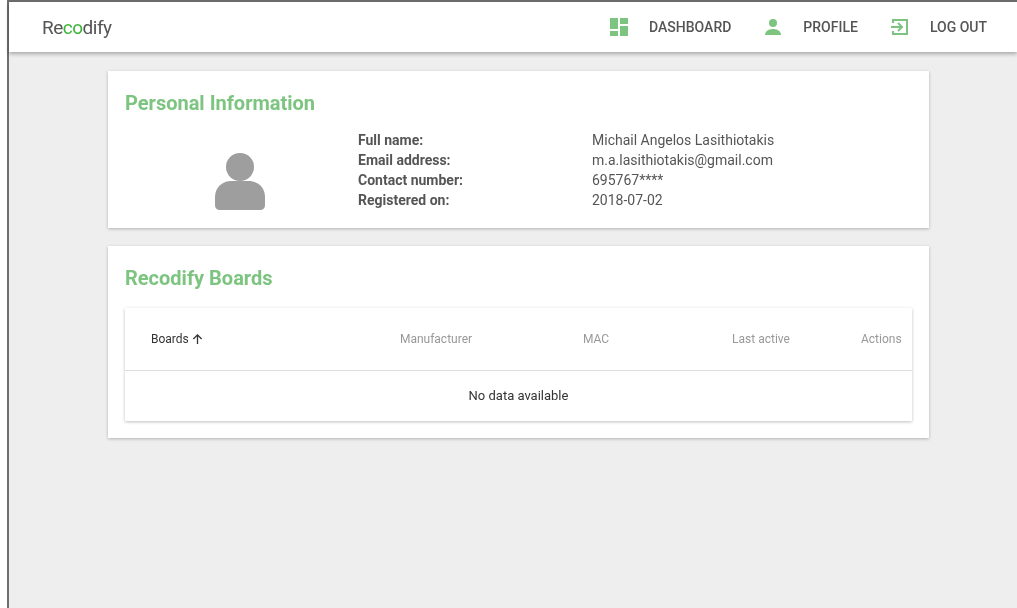 The height and width of the screenshot is (608, 1017). Describe the element at coordinates (810, 27) in the screenshot. I see `nav-button: PROFILE` at that location.